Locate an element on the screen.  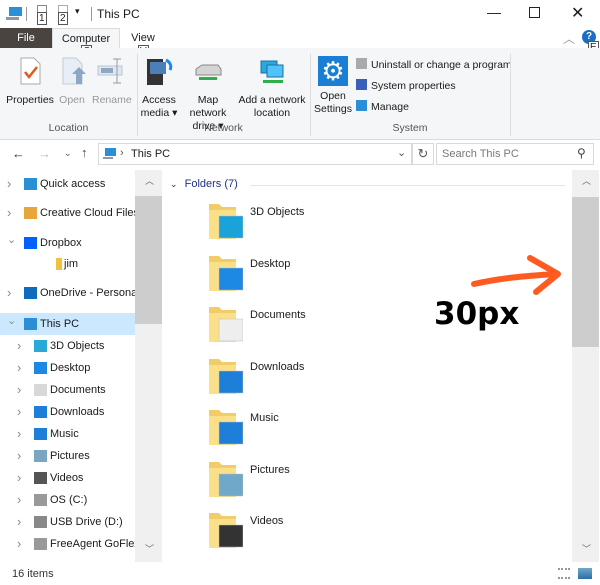
content-scrollbar: ︿ ﹀ is located at coordinates (585, 366).